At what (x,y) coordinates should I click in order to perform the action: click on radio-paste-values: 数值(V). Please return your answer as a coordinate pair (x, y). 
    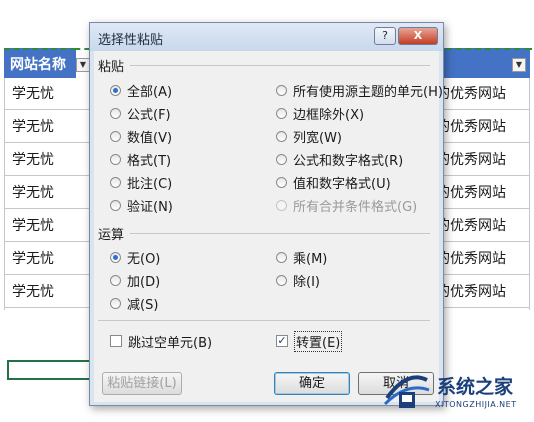
    Looking at the image, I should click on (141, 136).